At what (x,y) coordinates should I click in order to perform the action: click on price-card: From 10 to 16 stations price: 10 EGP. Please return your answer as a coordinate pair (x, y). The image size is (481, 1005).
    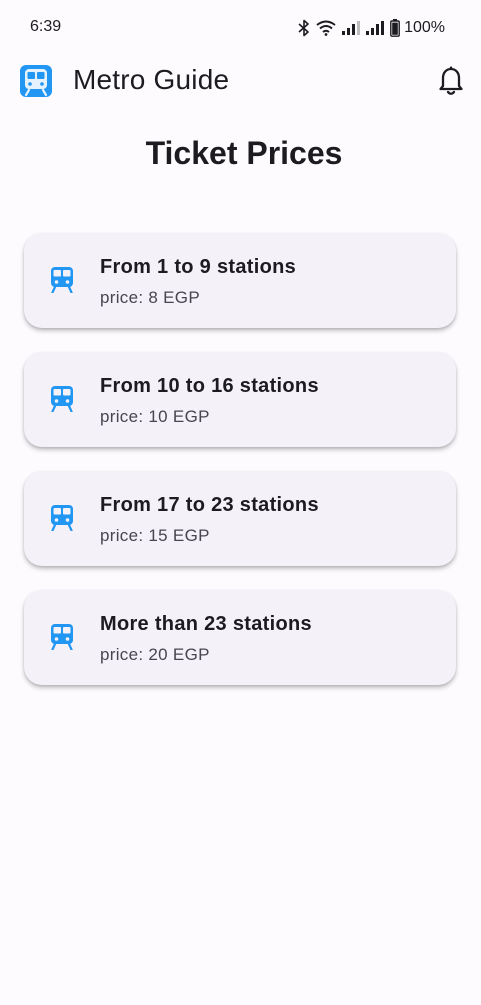
    Looking at the image, I should click on (240, 399).